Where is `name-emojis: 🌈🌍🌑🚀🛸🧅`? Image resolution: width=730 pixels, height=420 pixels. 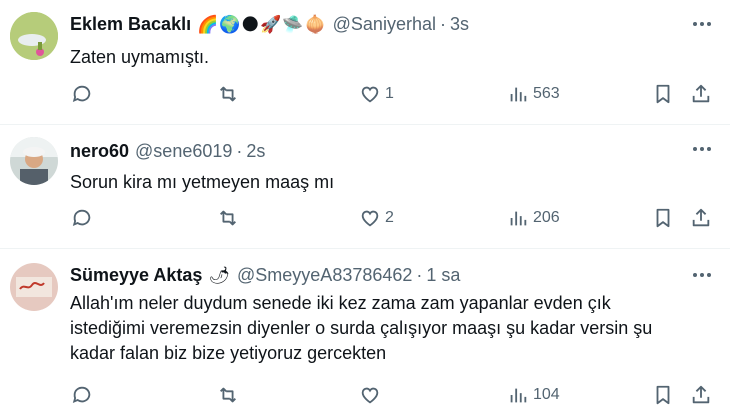
name-emojis: 🌈🌍🌑🚀🛸🧅 is located at coordinates (262, 24).